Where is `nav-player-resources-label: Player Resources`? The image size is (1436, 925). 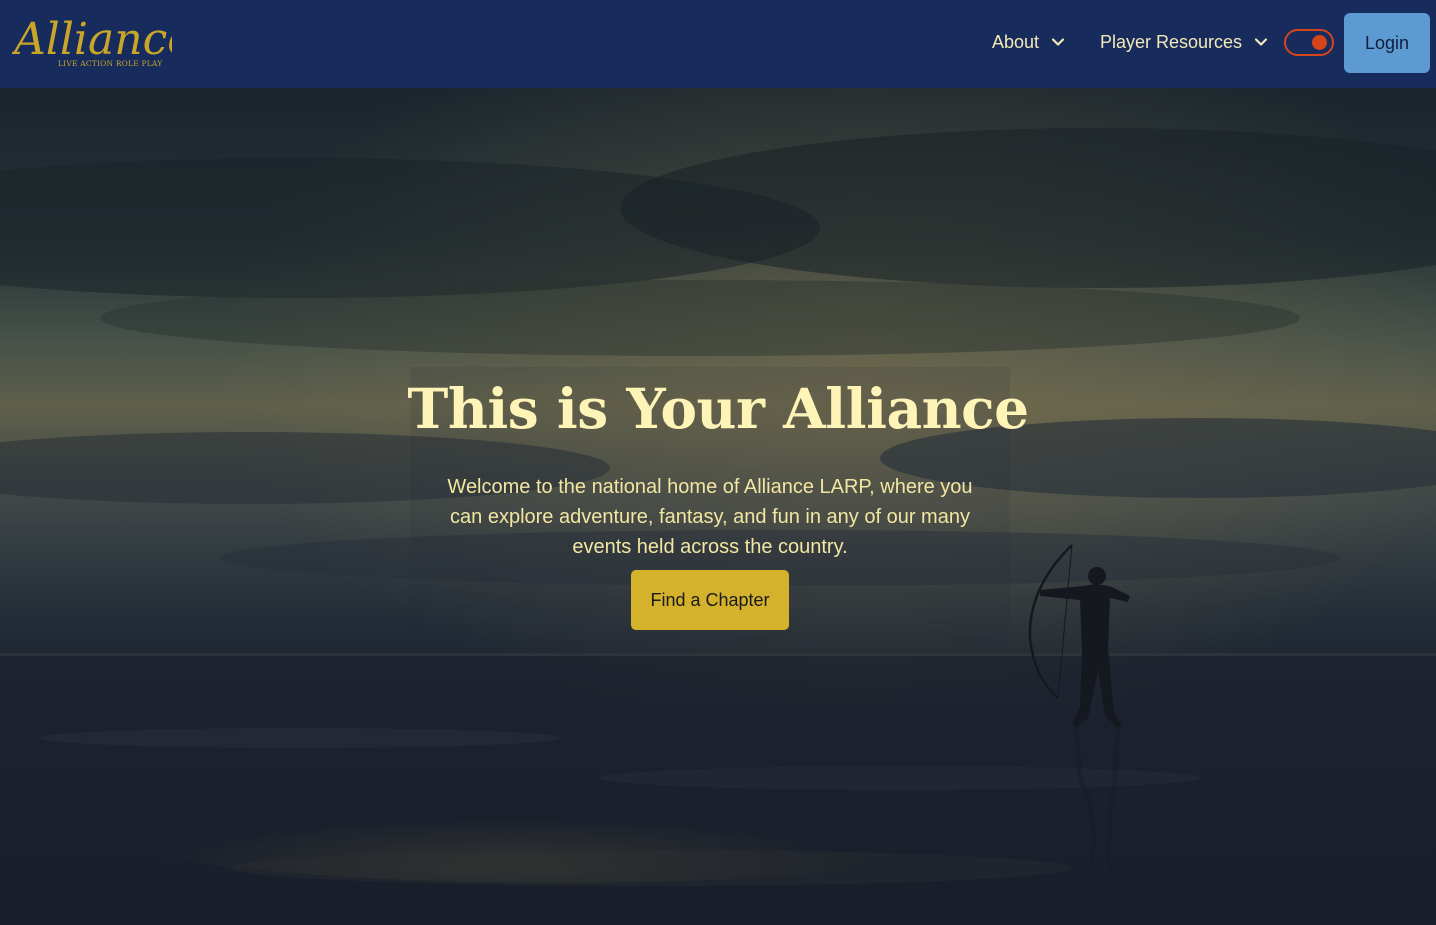
nav-player-resources-label: Player Resources is located at coordinates (1171, 41).